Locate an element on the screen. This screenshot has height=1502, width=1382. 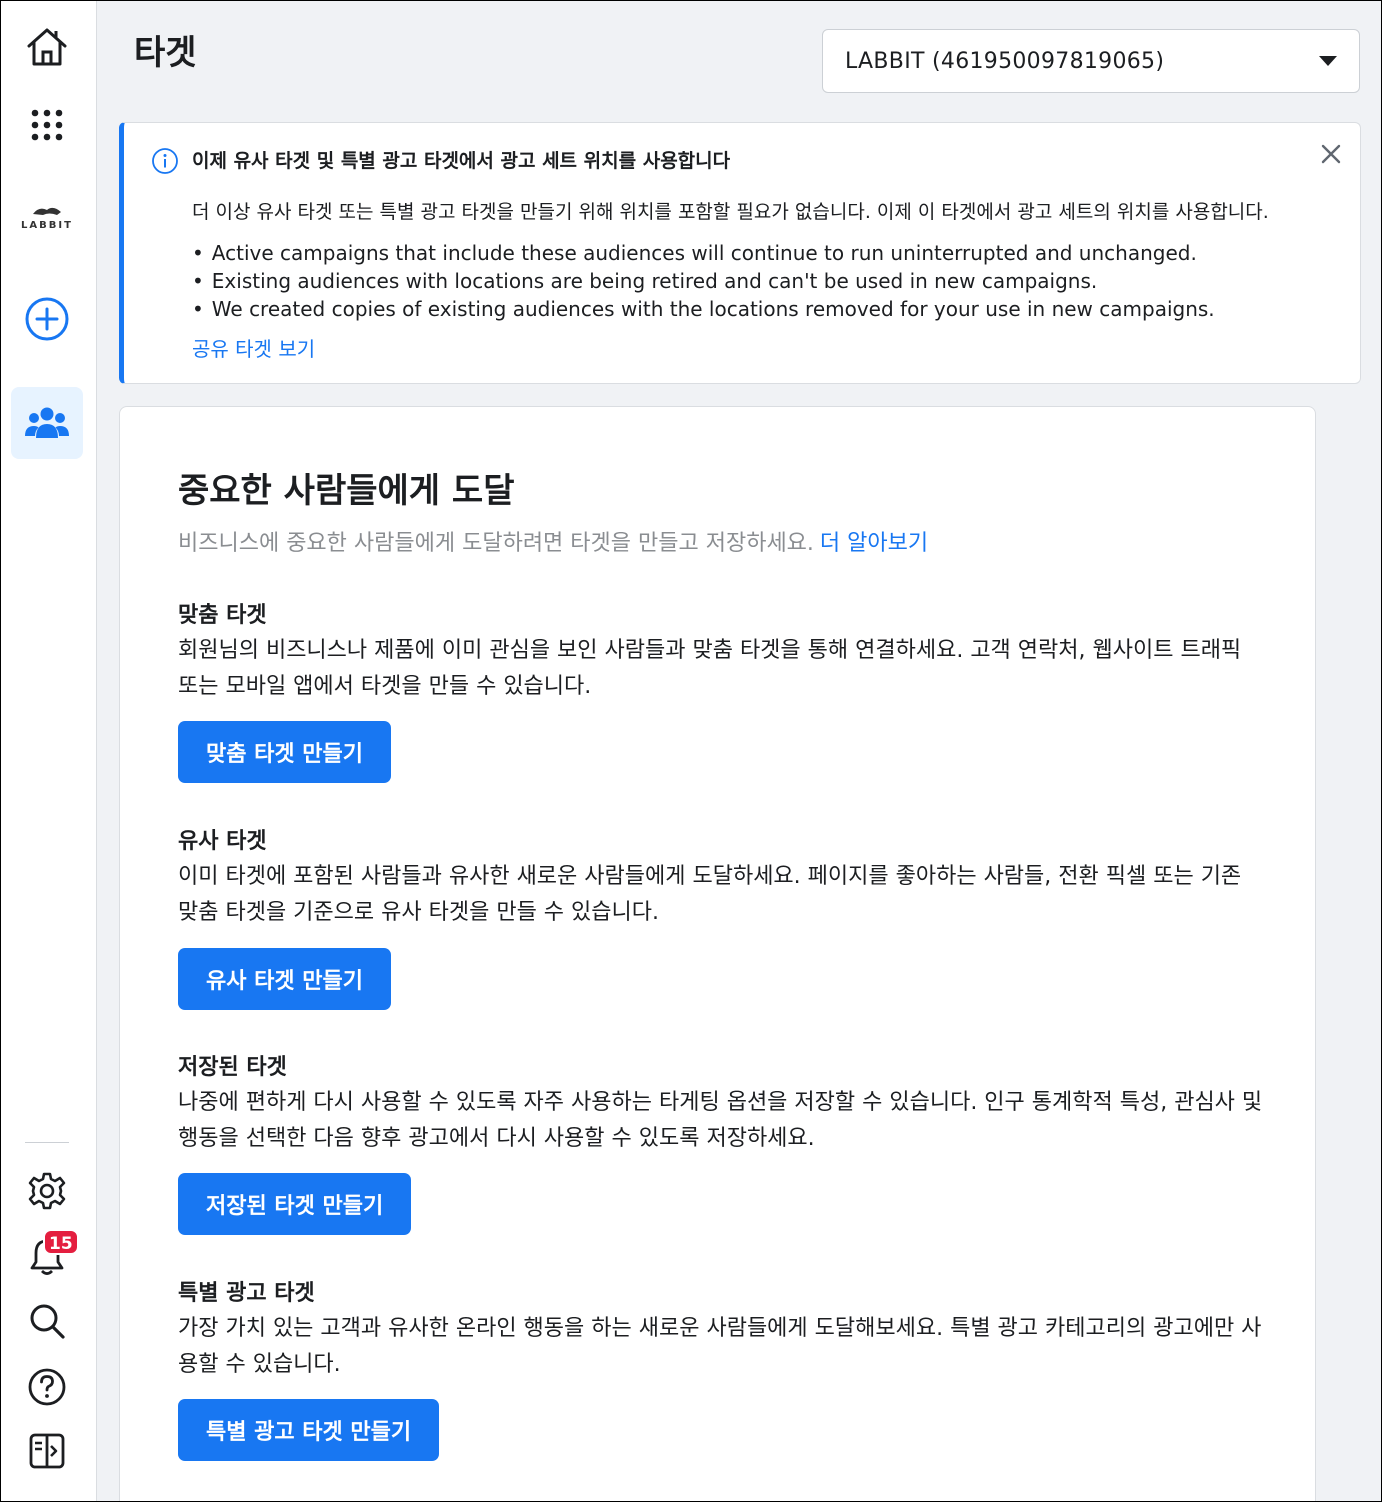
create-button is located at coordinates (47, 319).